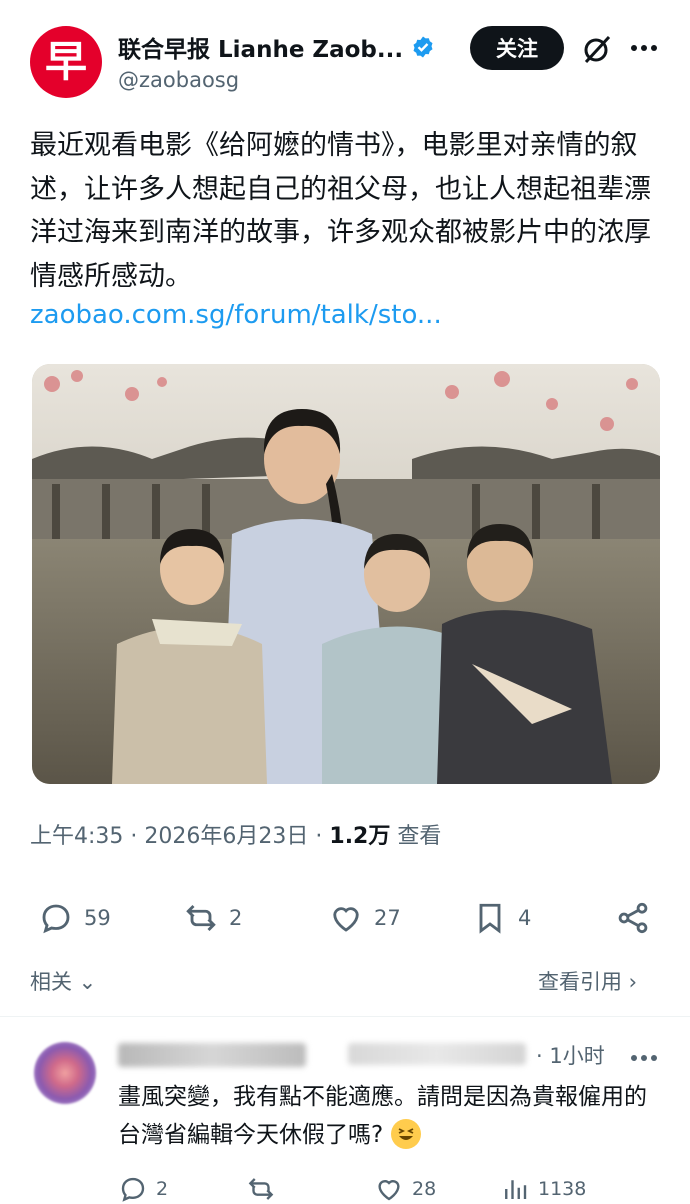 The image size is (690, 1204). Describe the element at coordinates (437, 1054) in the screenshot. I see `reply-author-handle-blurred` at that location.